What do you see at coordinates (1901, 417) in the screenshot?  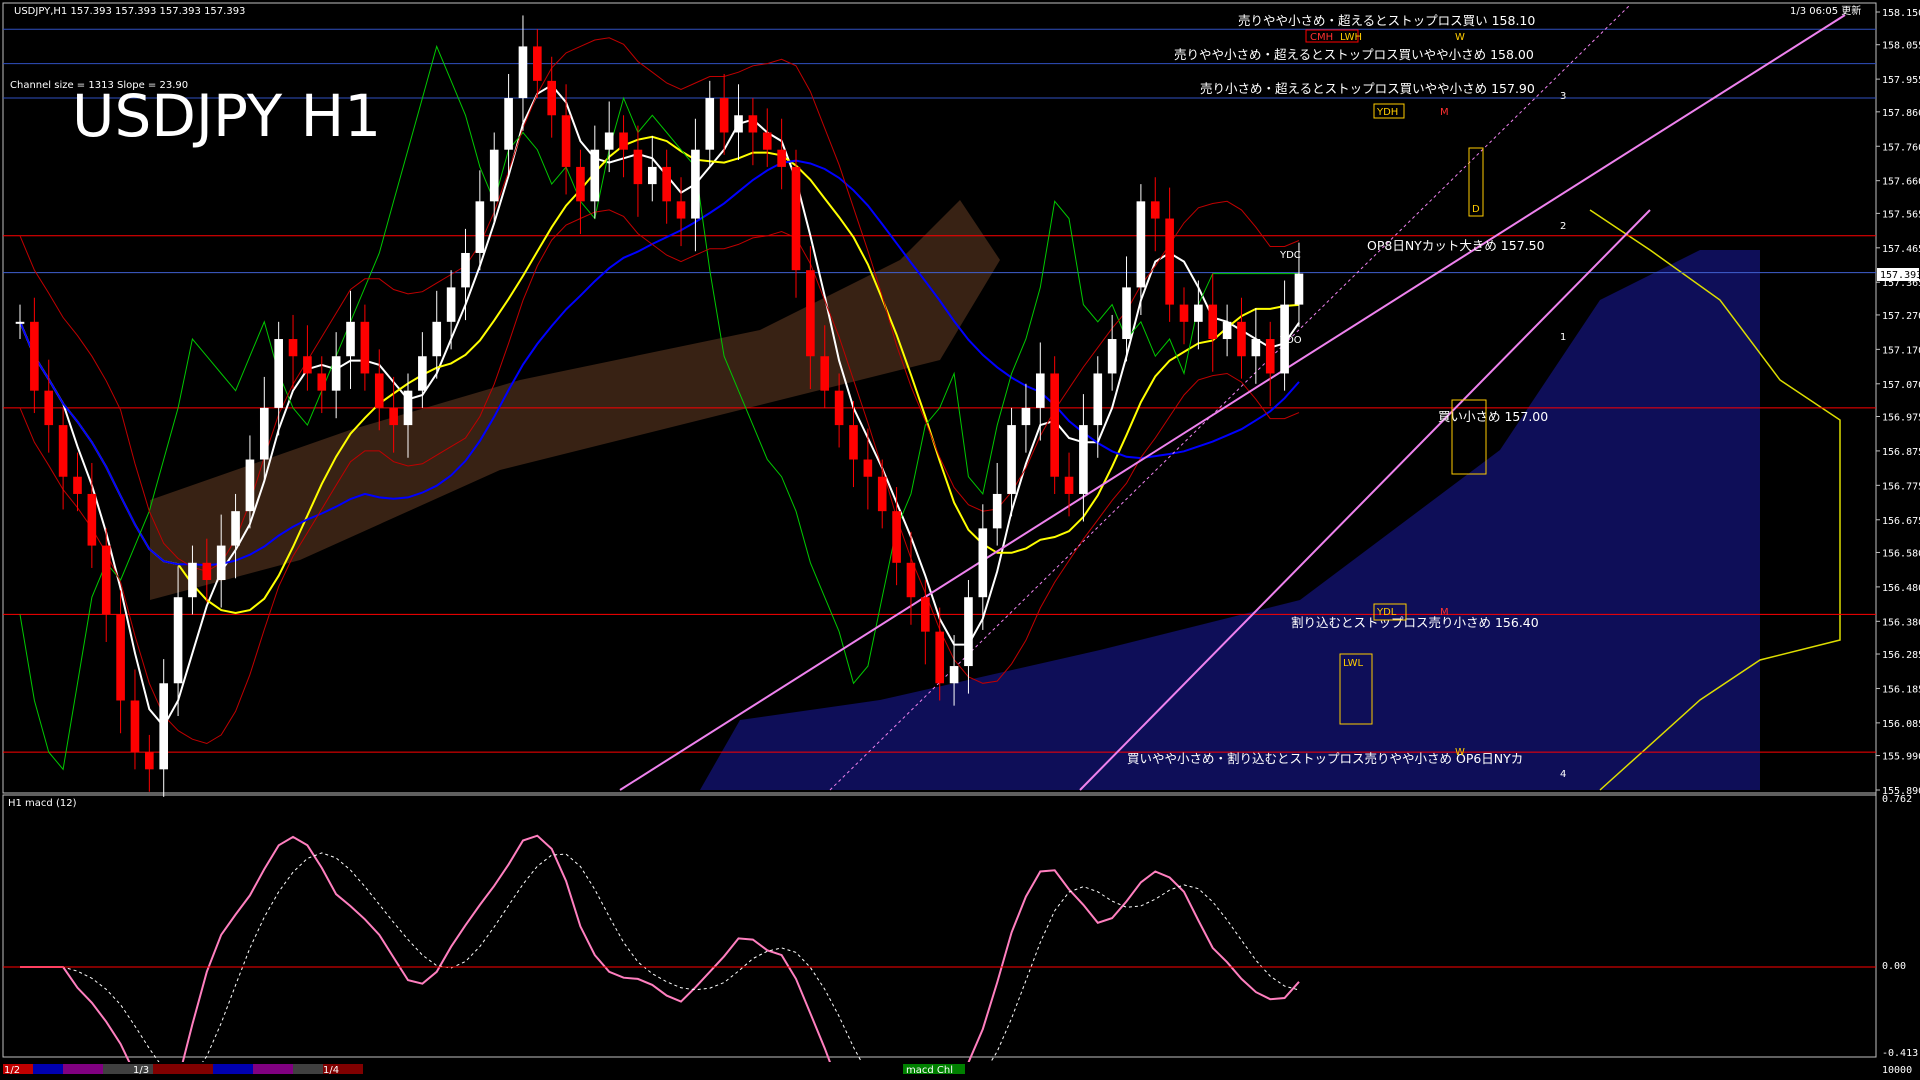 I see `price-tick-label: 156.975` at bounding box center [1901, 417].